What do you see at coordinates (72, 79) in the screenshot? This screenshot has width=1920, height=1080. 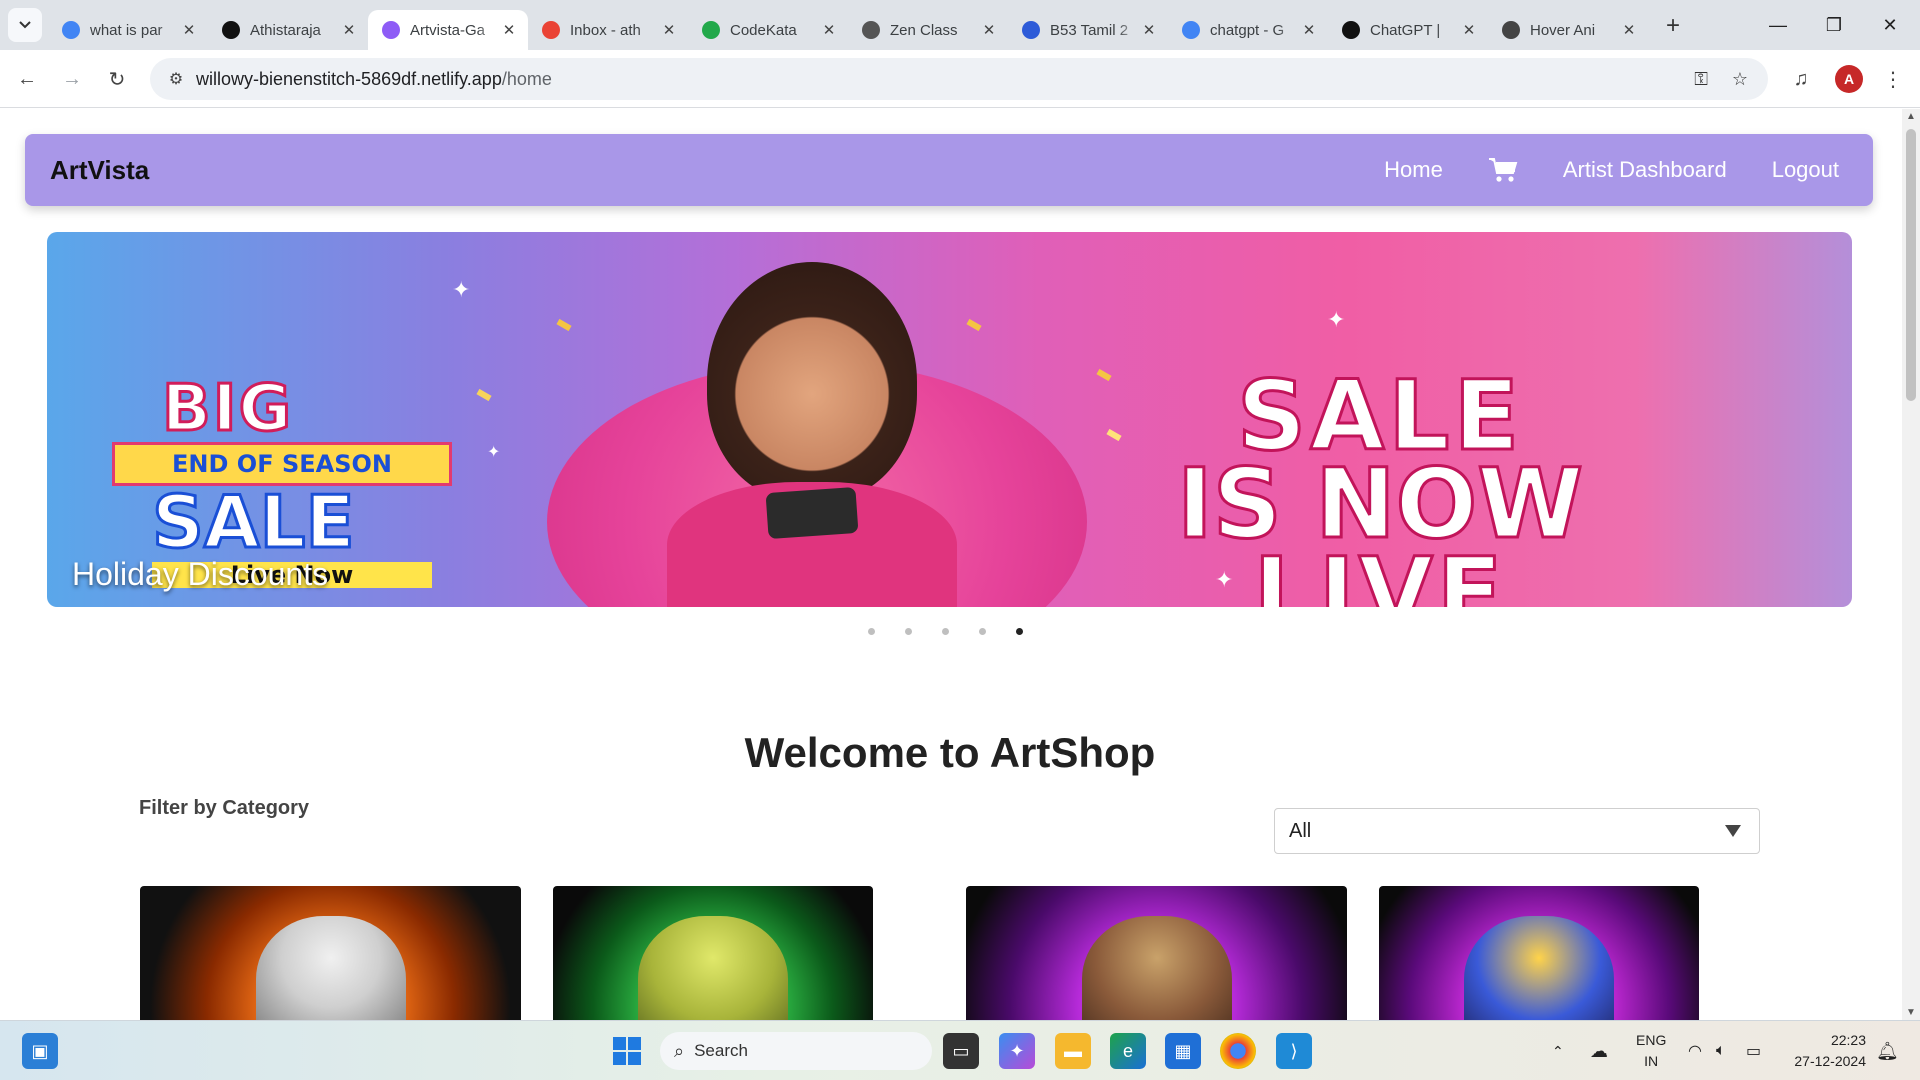 I see `forward-button: →` at bounding box center [72, 79].